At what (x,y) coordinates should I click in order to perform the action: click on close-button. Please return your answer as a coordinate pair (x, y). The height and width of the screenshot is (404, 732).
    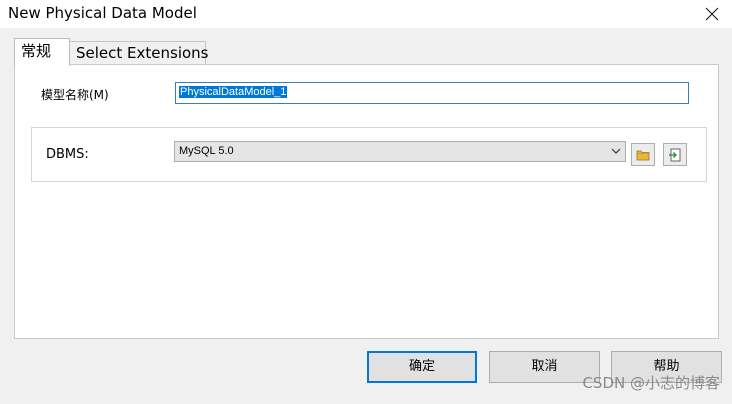
    Looking at the image, I should click on (712, 14).